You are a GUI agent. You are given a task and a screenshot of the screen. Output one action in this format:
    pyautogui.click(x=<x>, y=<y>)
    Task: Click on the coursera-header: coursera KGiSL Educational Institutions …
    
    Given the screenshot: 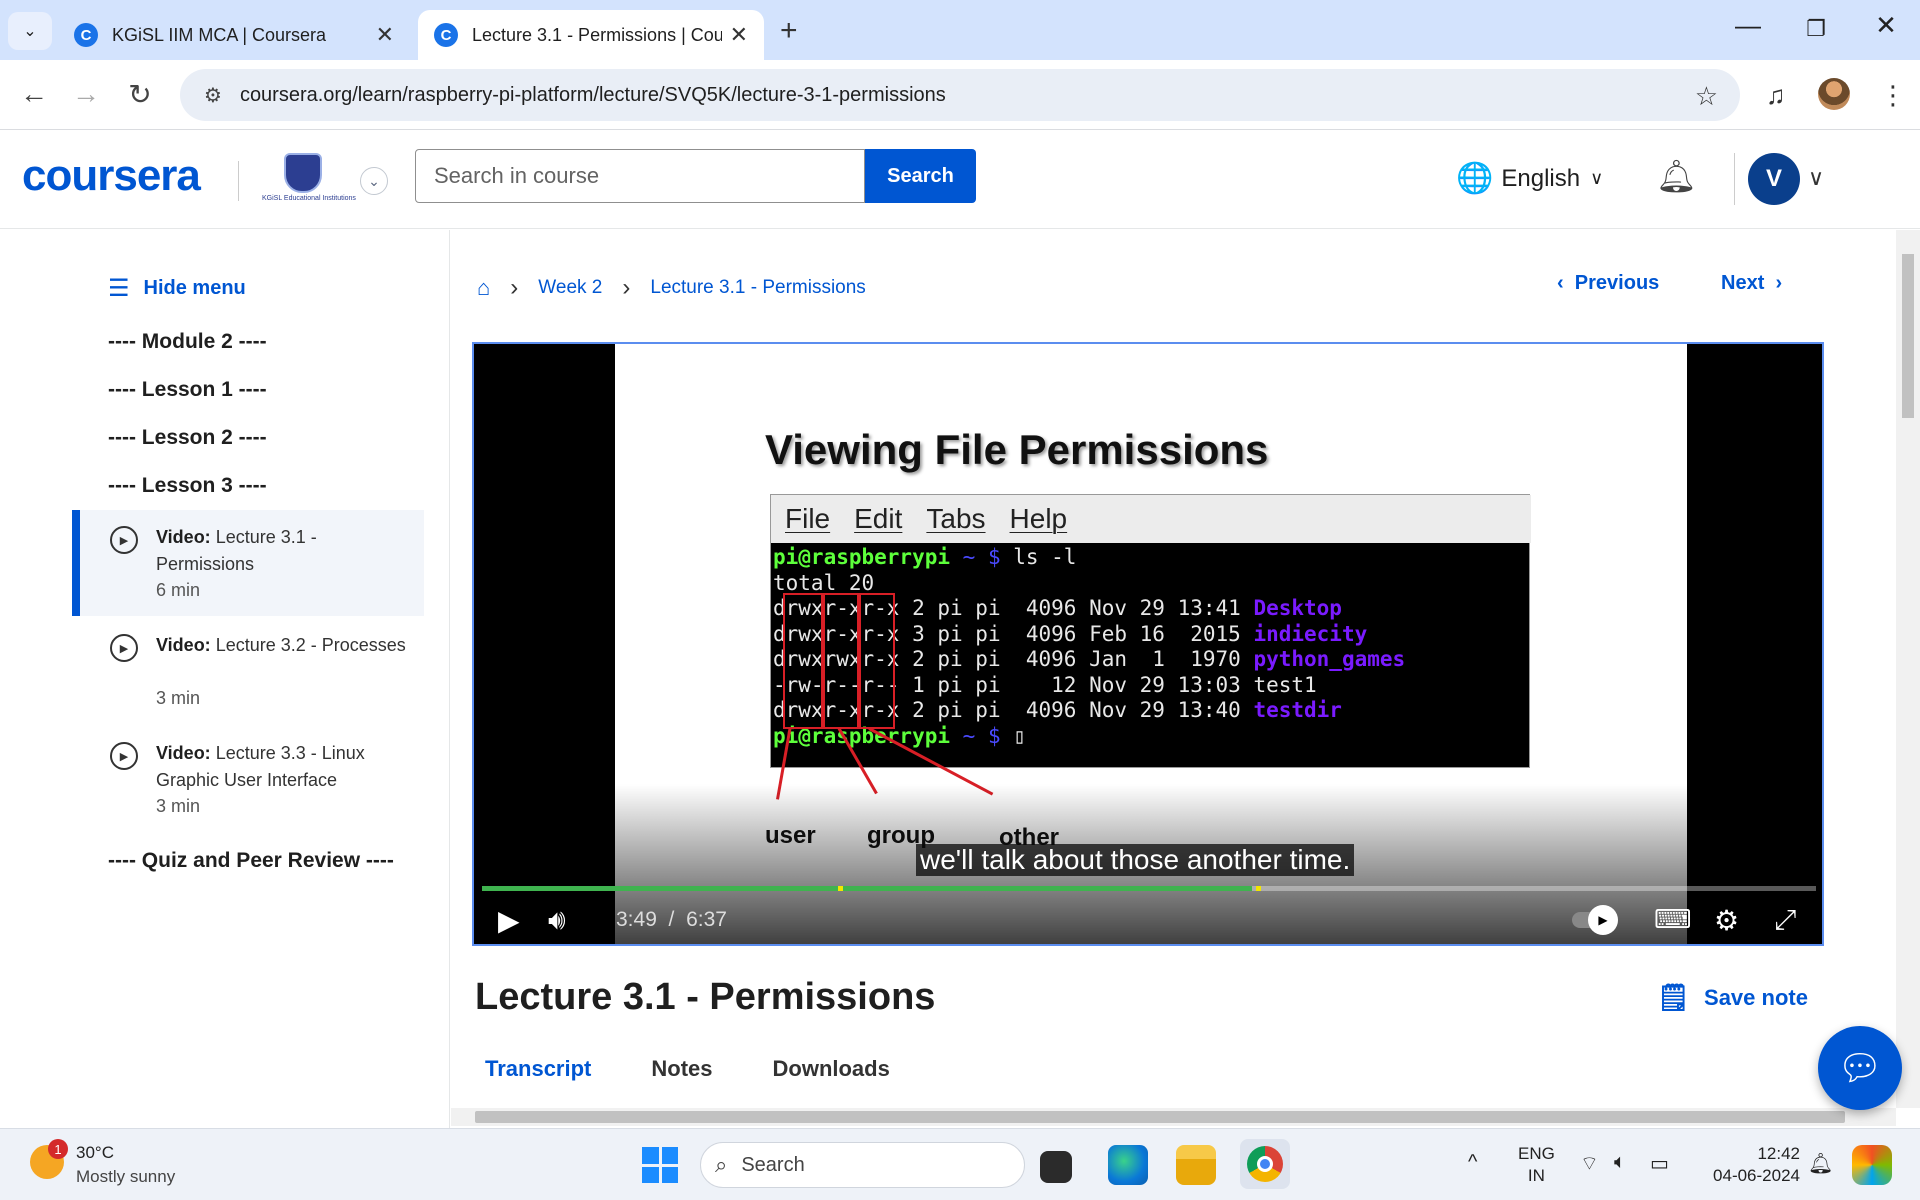 What is the action you would take?
    pyautogui.click(x=960, y=180)
    